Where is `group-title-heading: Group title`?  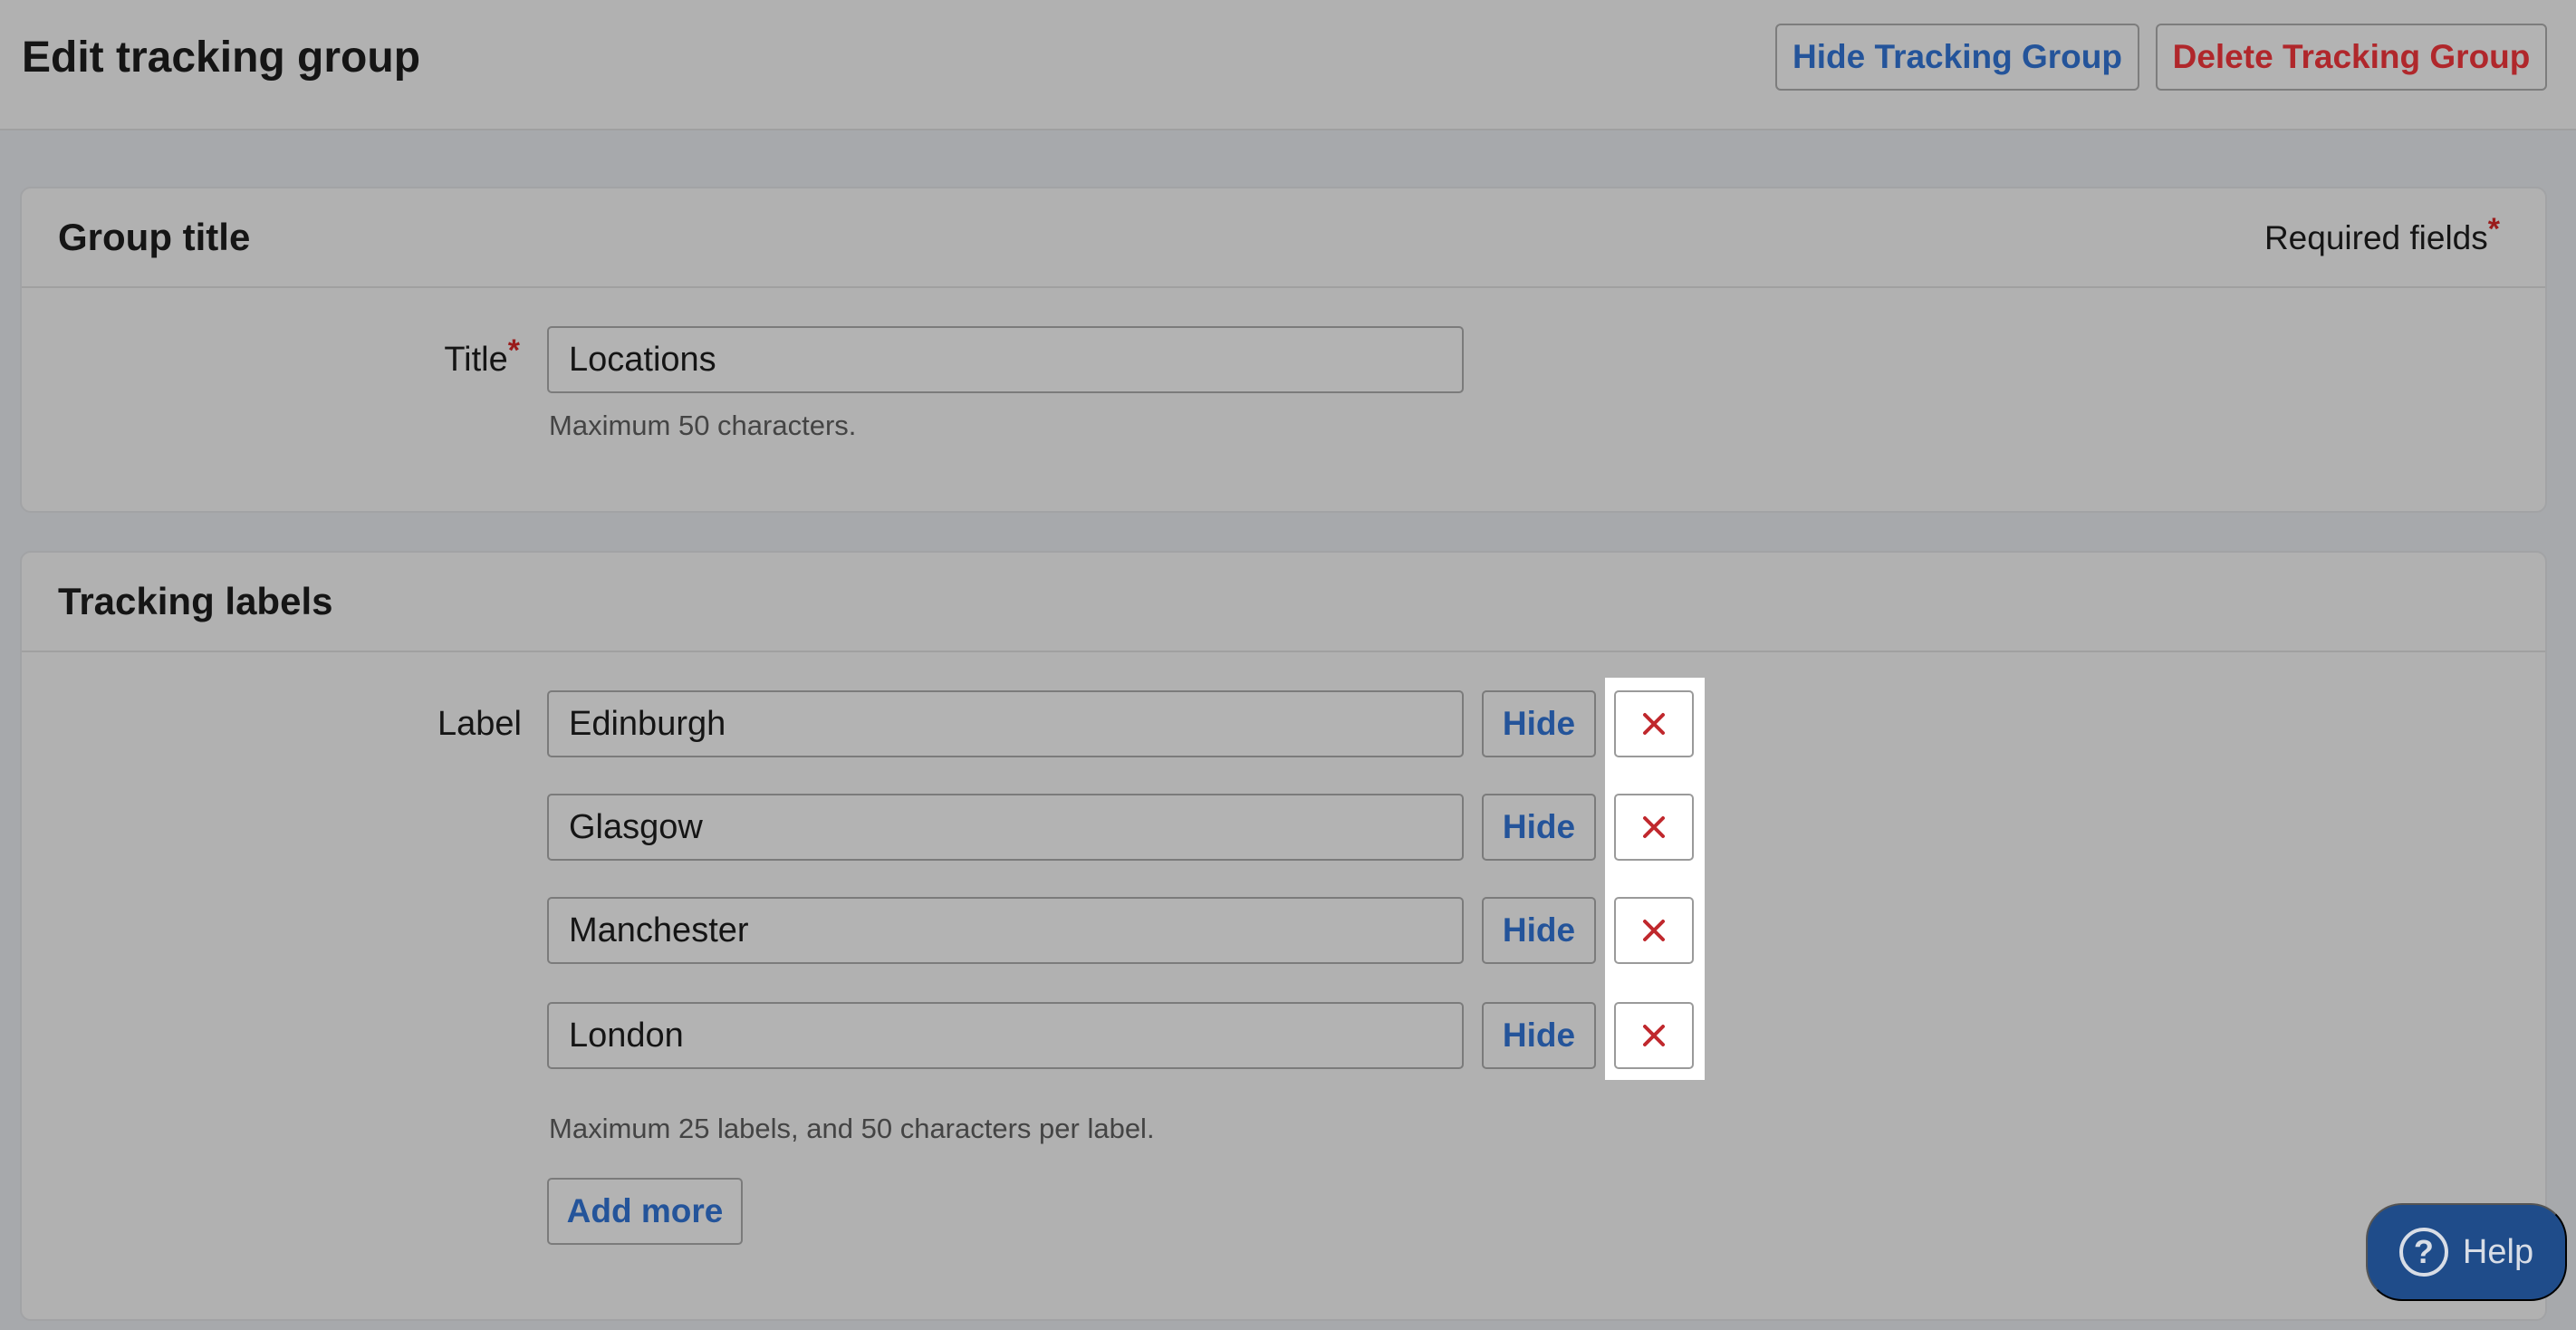 group-title-heading: Group title is located at coordinates (154, 237).